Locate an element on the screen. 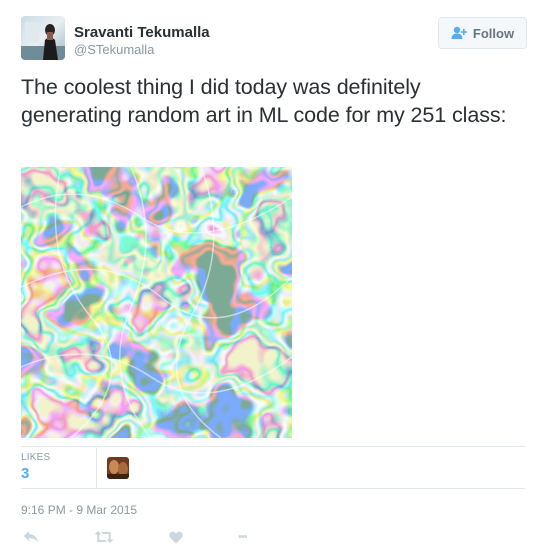 The image size is (546, 559). likes-label: LIKES is located at coordinates (35, 457).